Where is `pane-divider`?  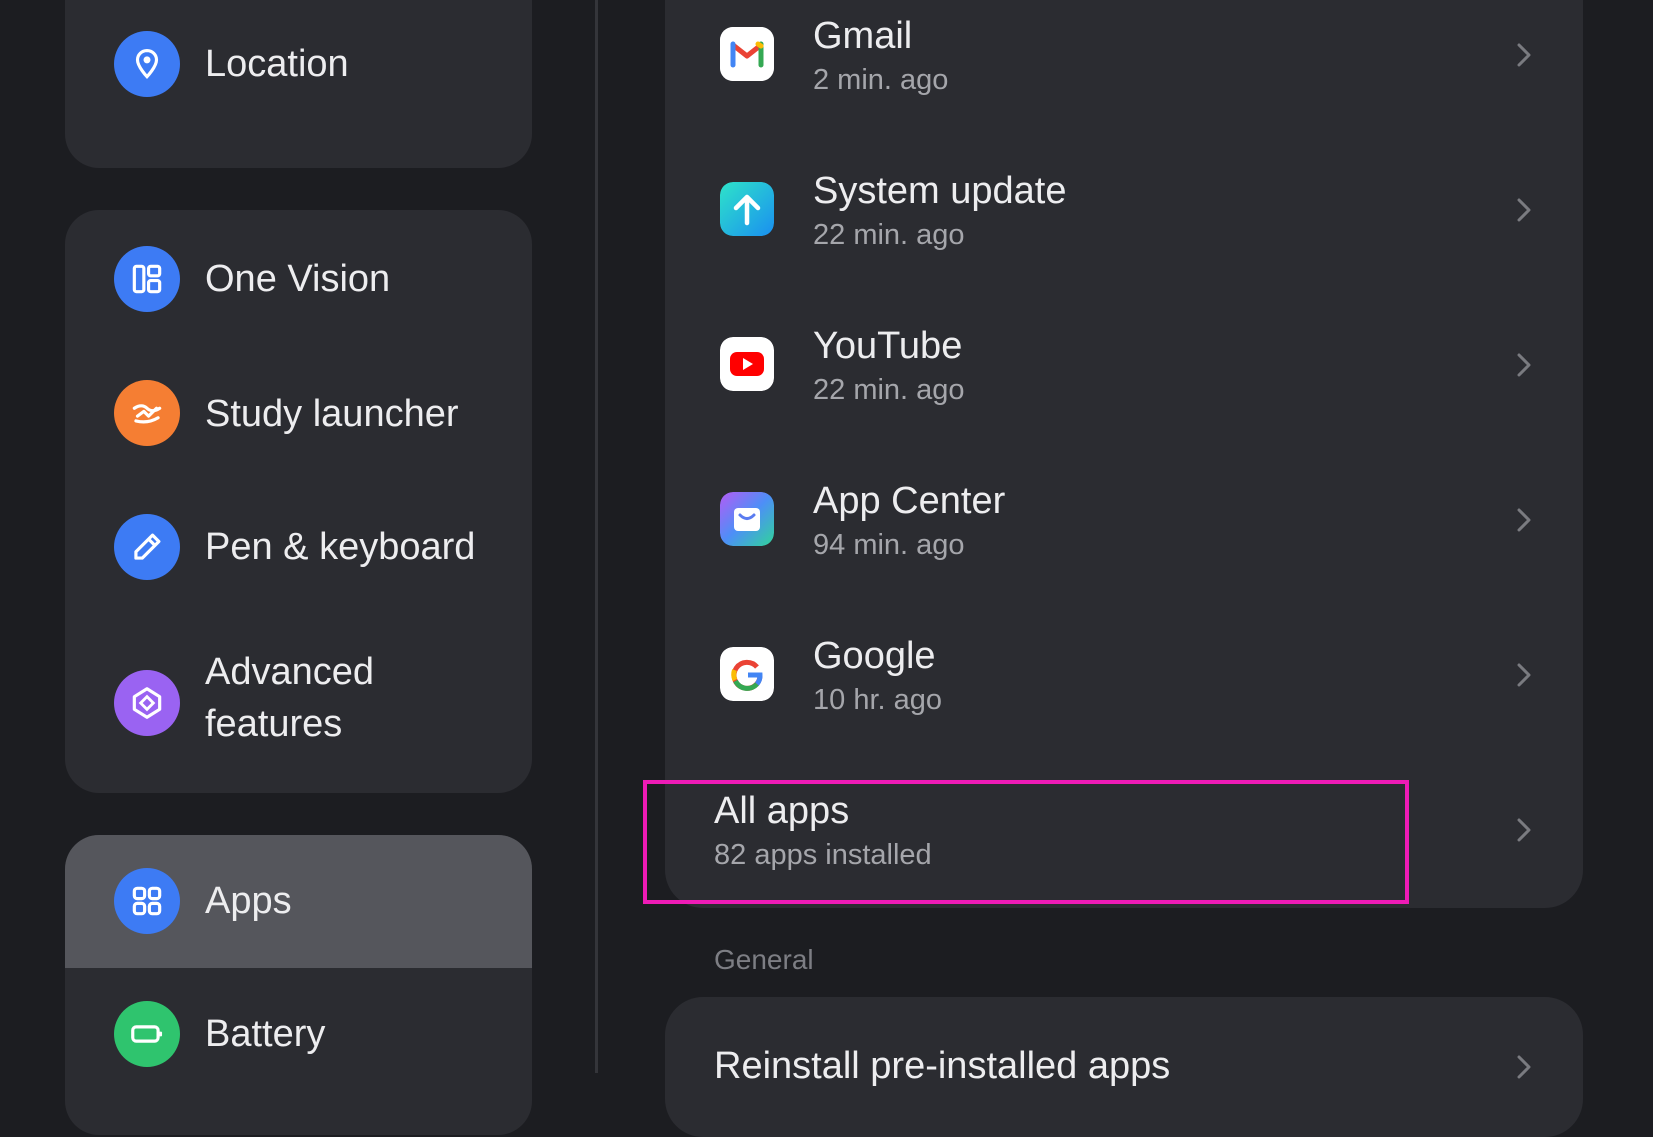
pane-divider is located at coordinates (596, 536).